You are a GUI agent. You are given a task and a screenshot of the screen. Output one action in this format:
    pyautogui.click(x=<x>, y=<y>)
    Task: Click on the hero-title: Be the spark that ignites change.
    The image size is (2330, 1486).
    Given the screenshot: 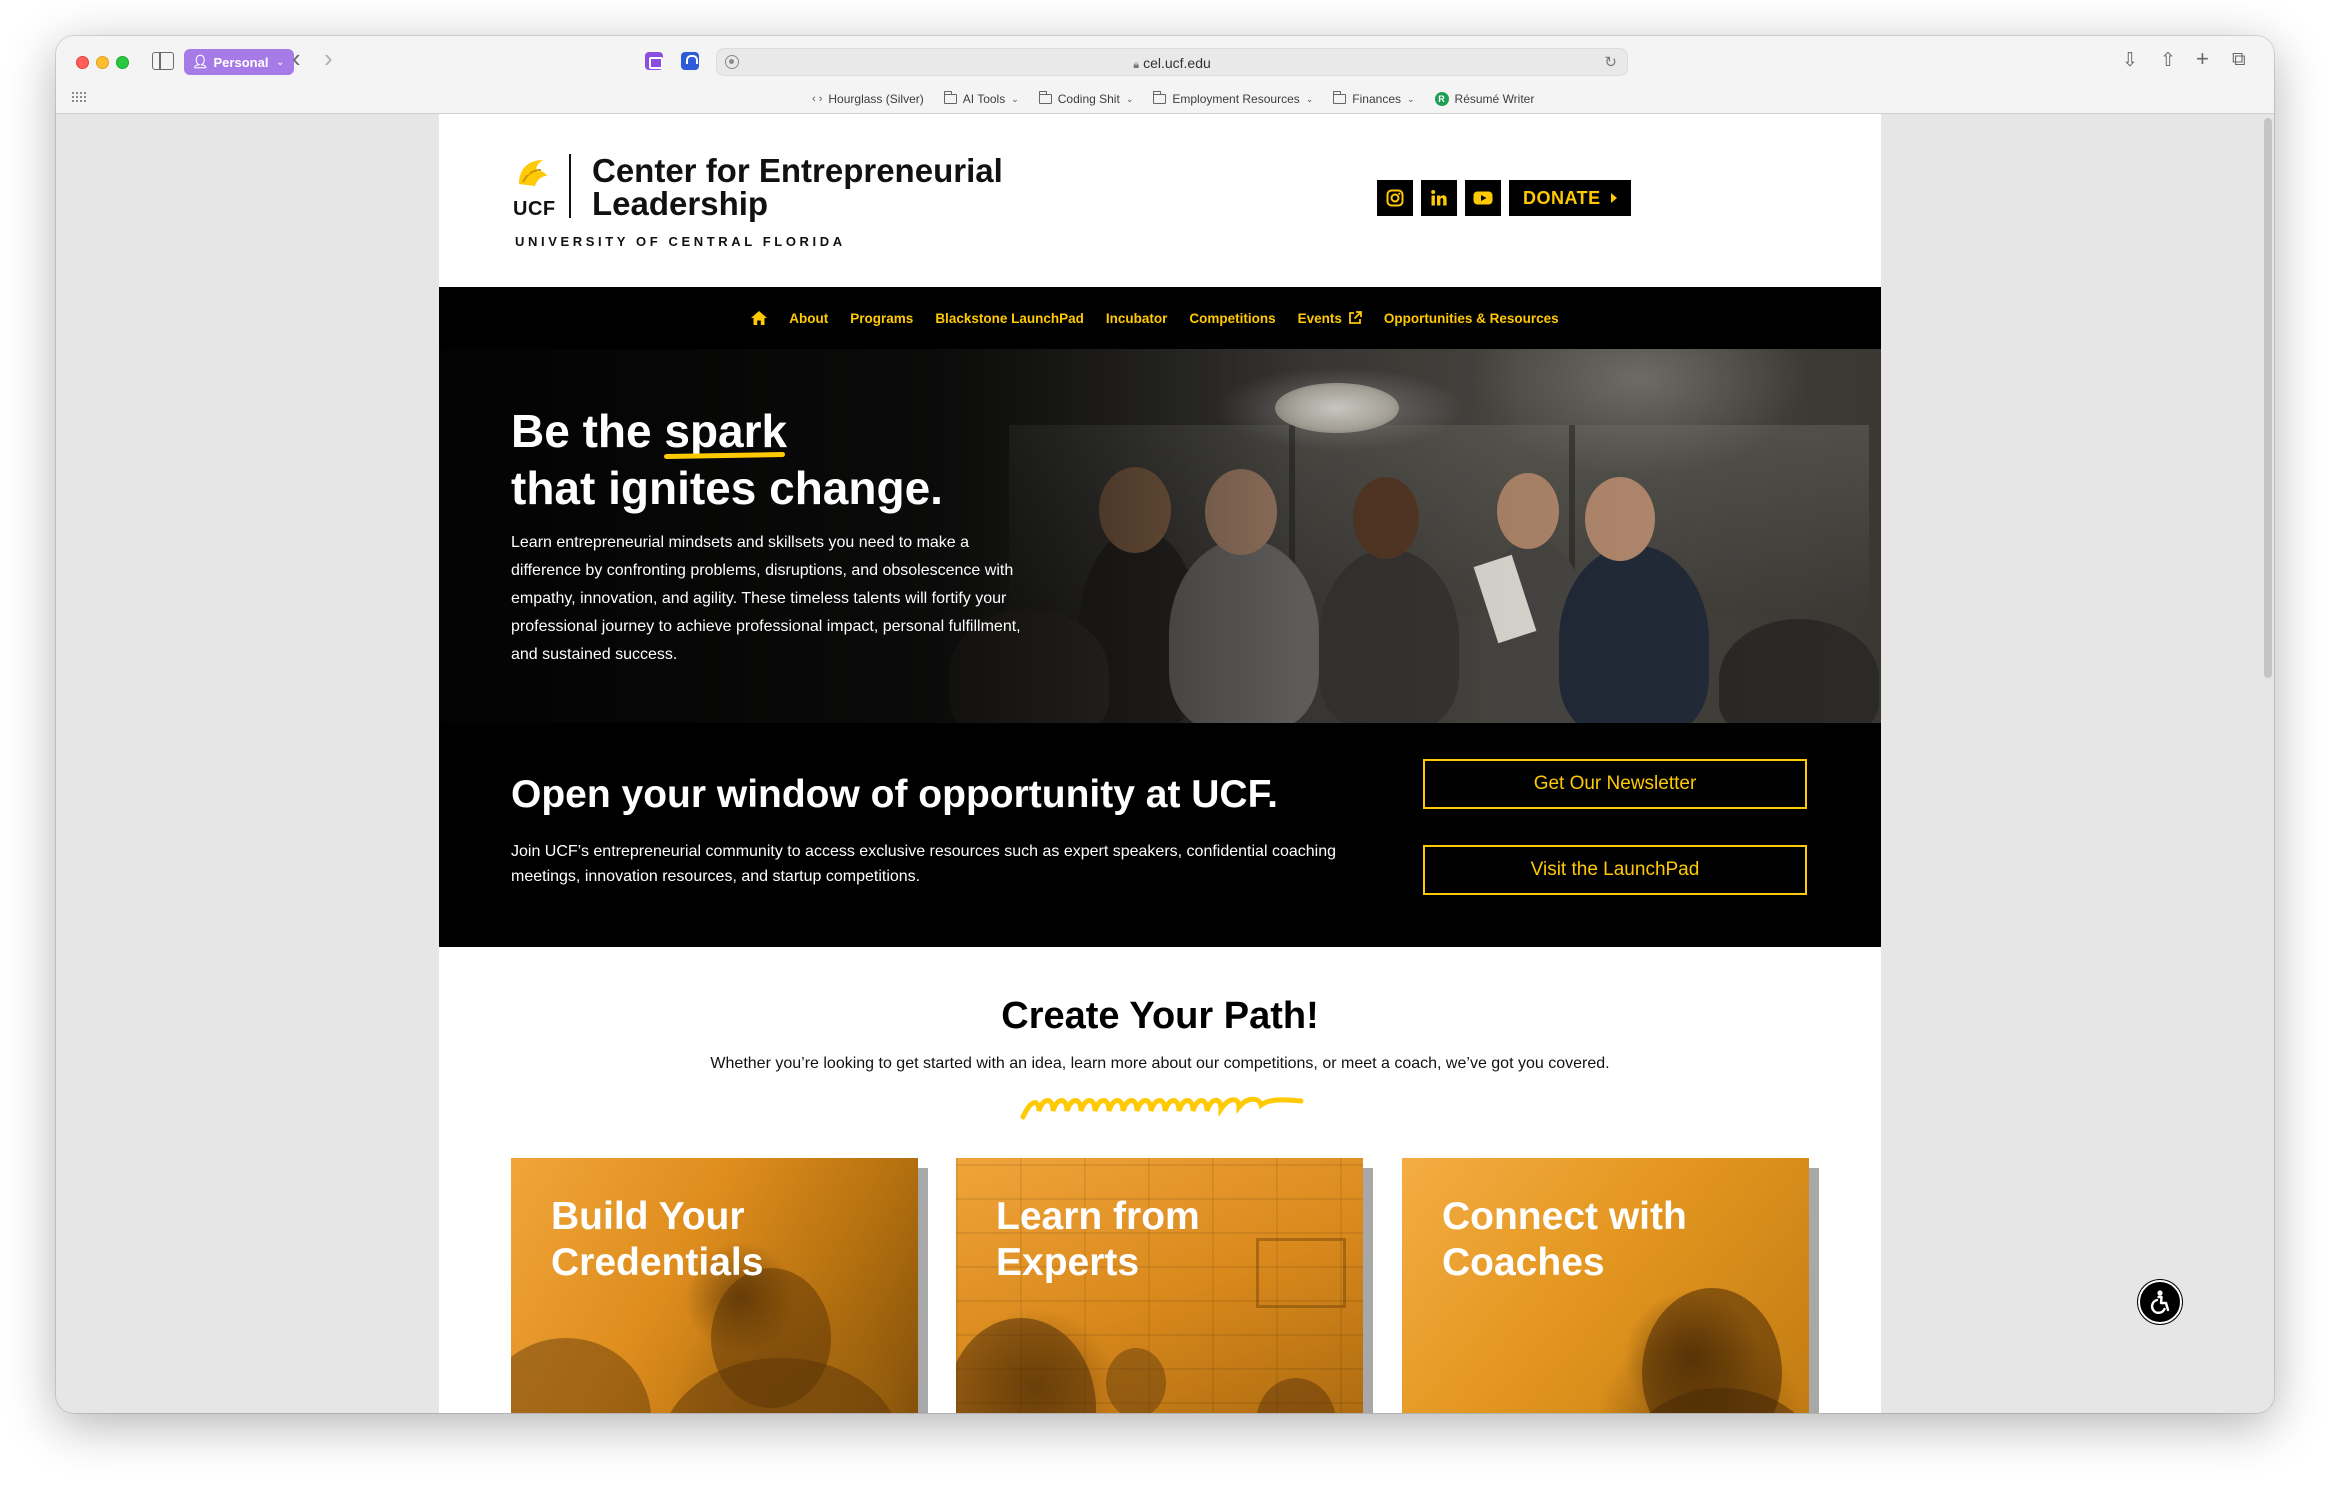 What is the action you would take?
    pyautogui.click(x=727, y=458)
    